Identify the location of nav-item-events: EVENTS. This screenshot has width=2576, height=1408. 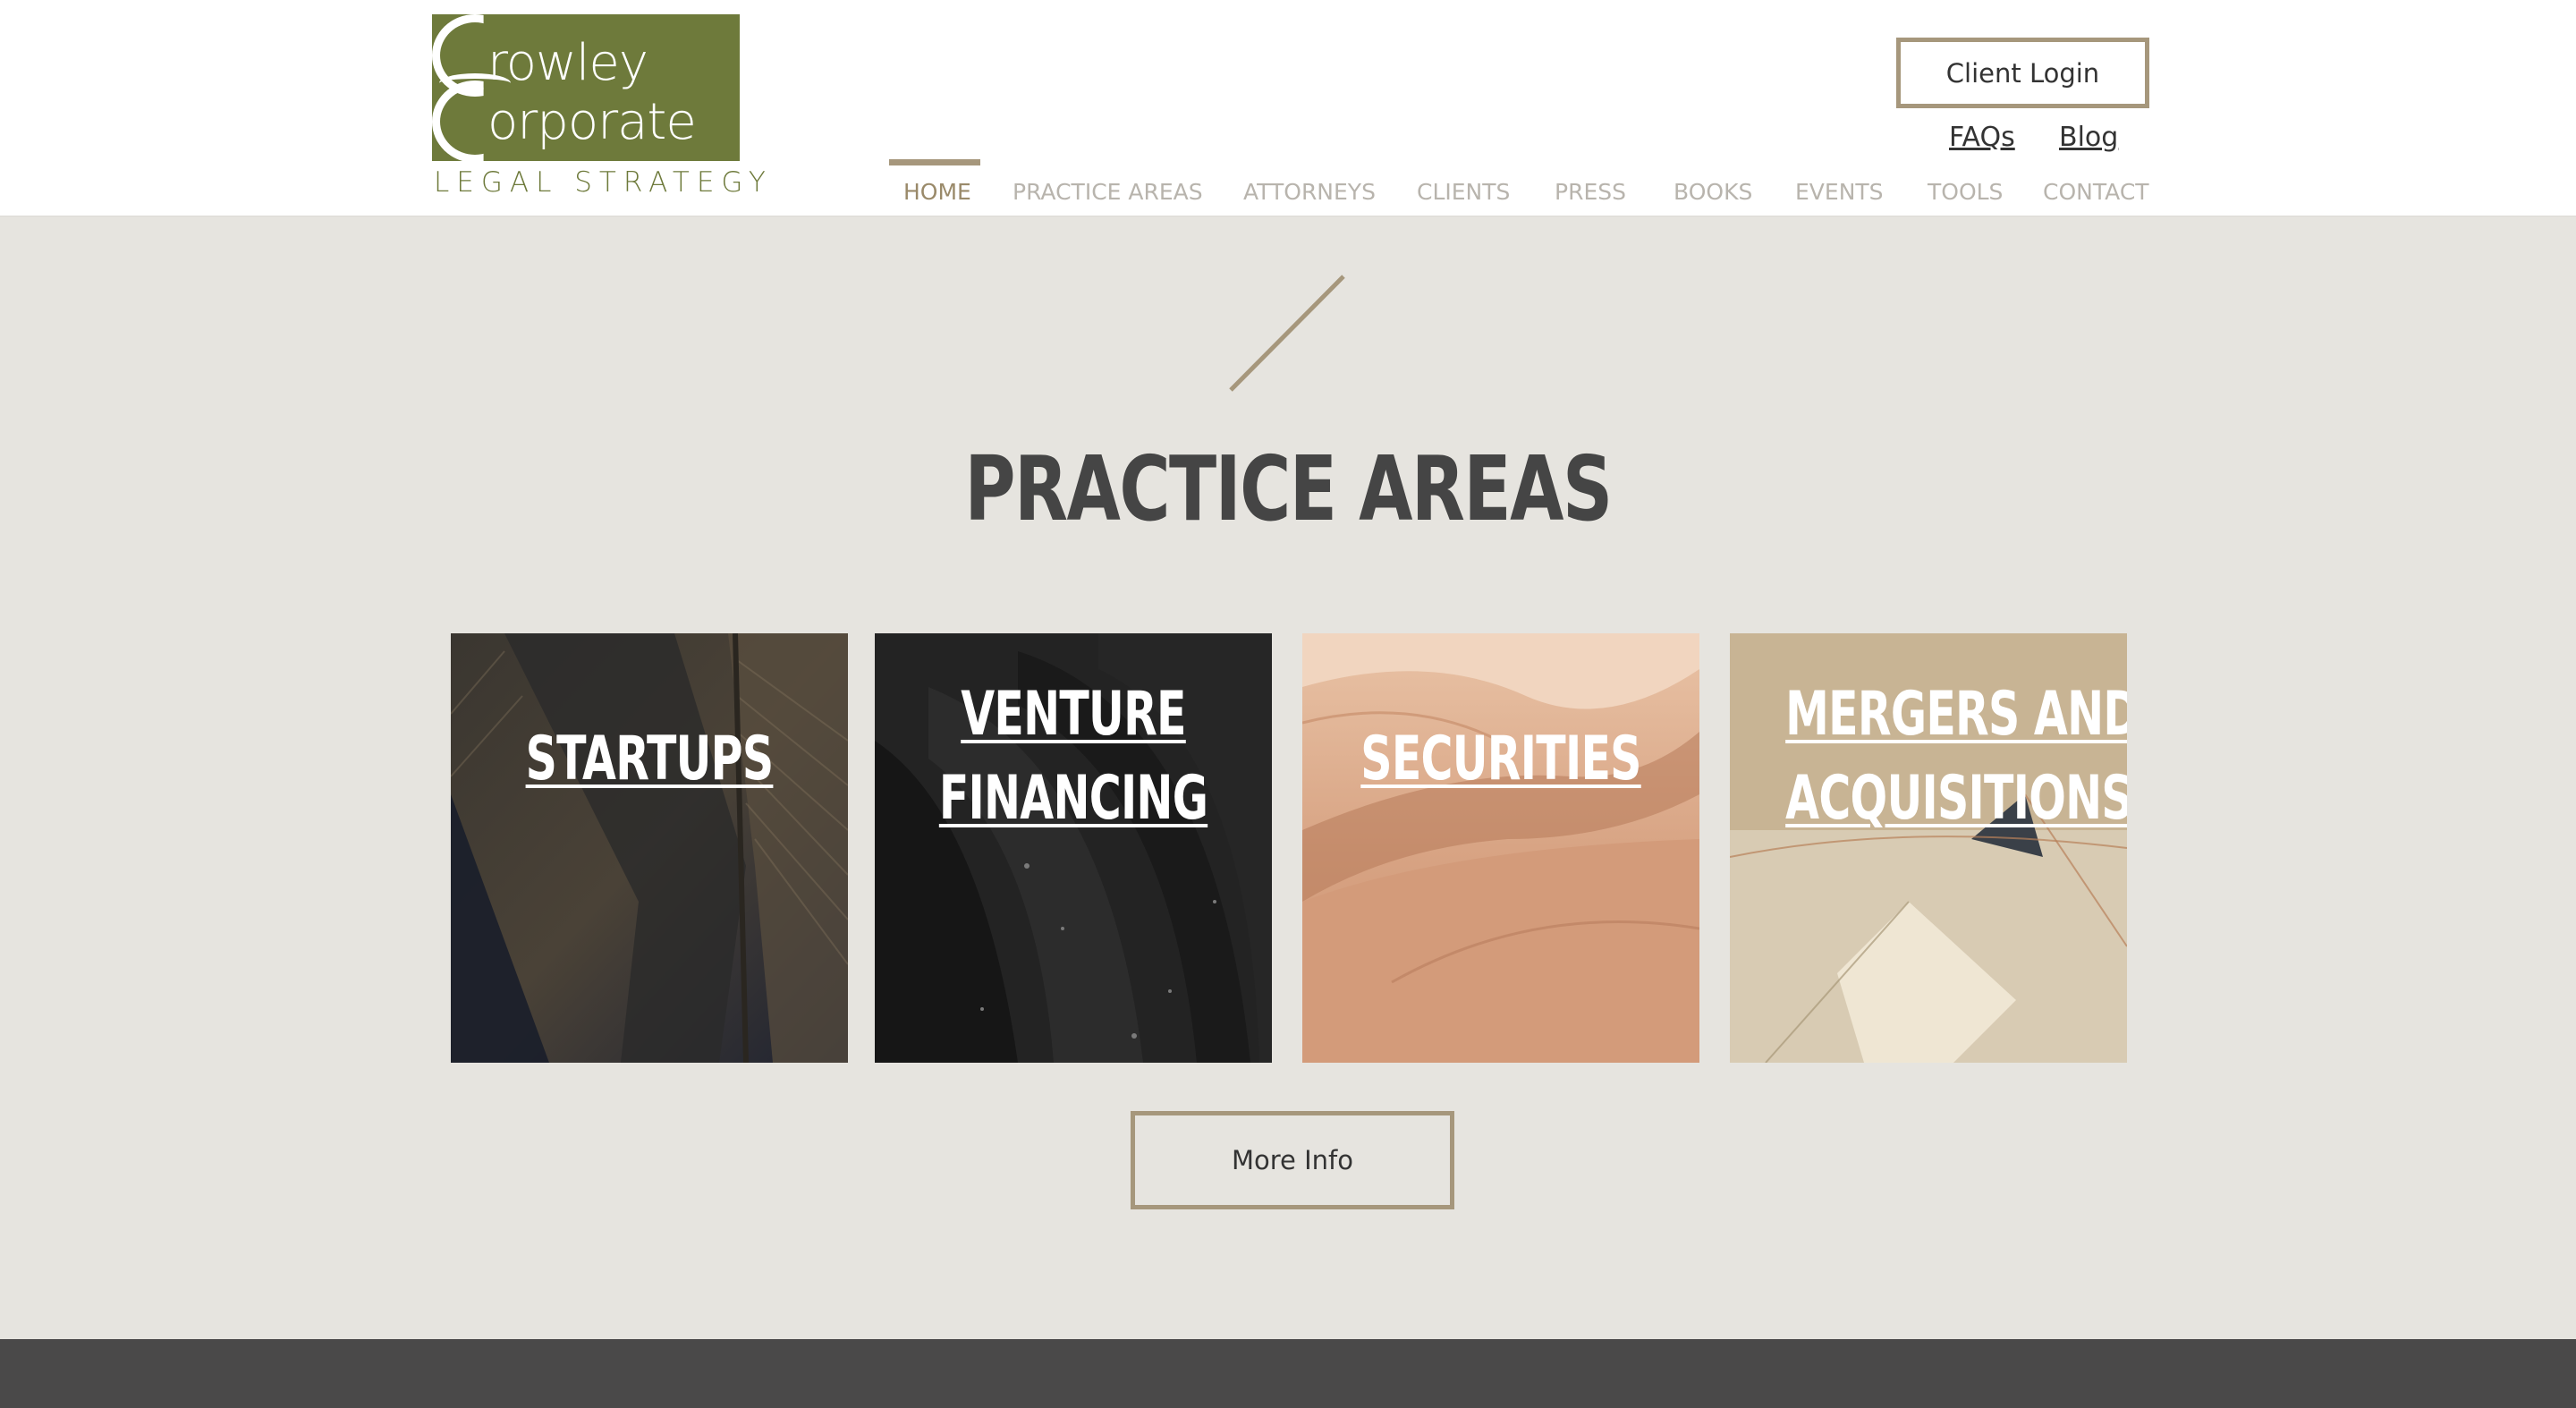
(1839, 192).